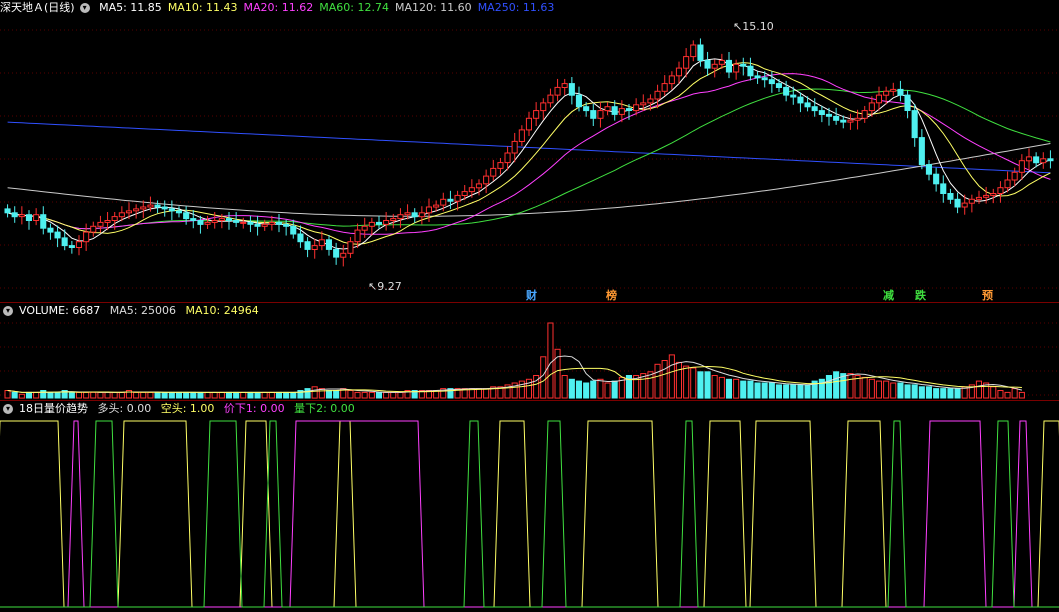 The image size is (1059, 612). Describe the element at coordinates (920, 295) in the screenshot. I see `event-marker-die: 跌` at that location.